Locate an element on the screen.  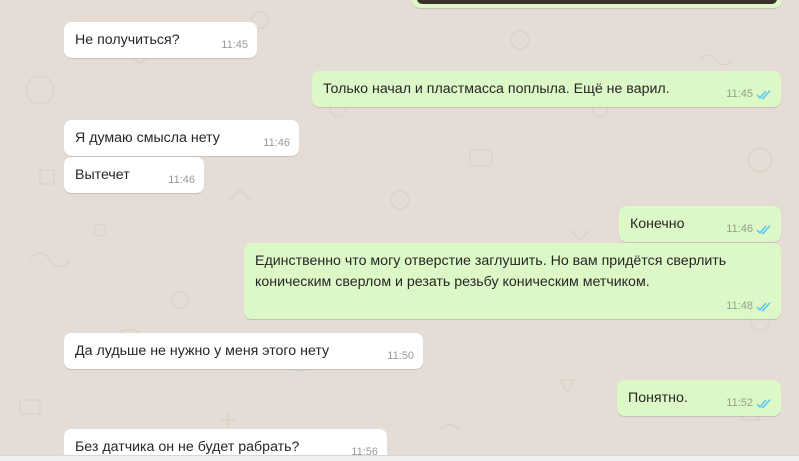
message-meta: 11:52 is located at coordinates (749, 403).